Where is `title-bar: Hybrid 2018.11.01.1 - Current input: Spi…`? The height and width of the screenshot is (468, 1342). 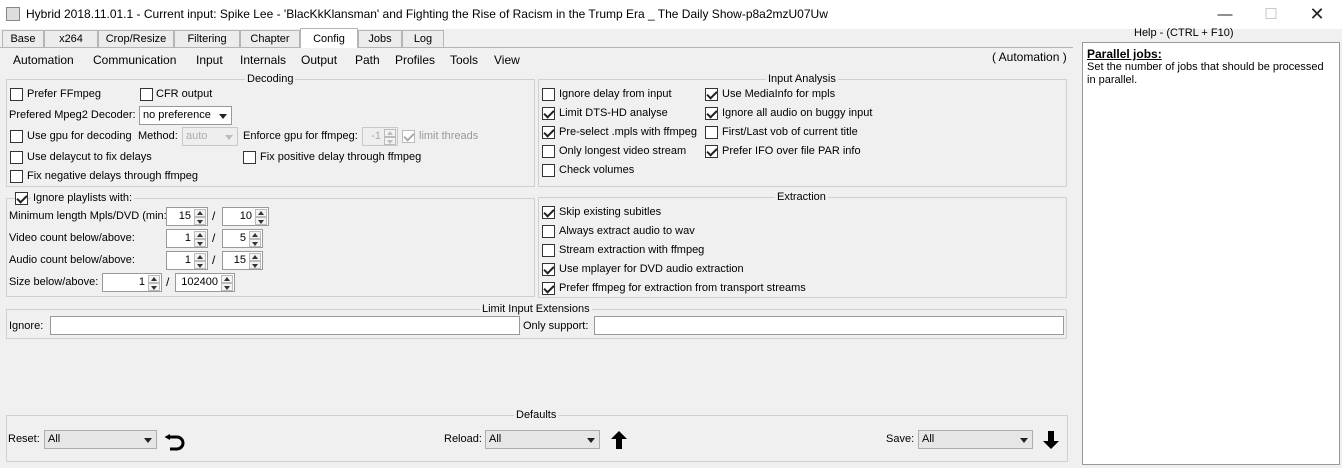
title-bar: Hybrid 2018.11.01.1 - Current input: Spi… is located at coordinates (671, 14).